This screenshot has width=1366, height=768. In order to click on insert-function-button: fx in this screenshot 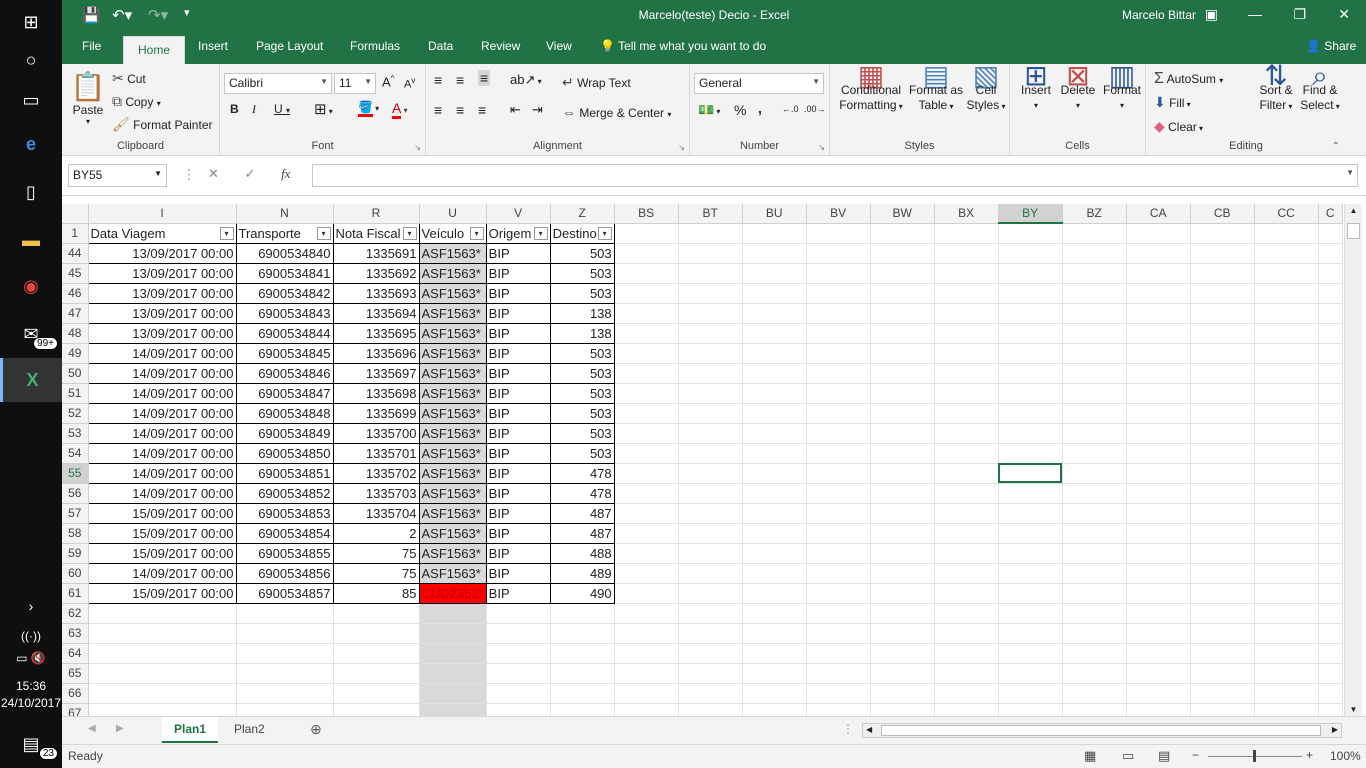, I will do `click(285, 173)`.